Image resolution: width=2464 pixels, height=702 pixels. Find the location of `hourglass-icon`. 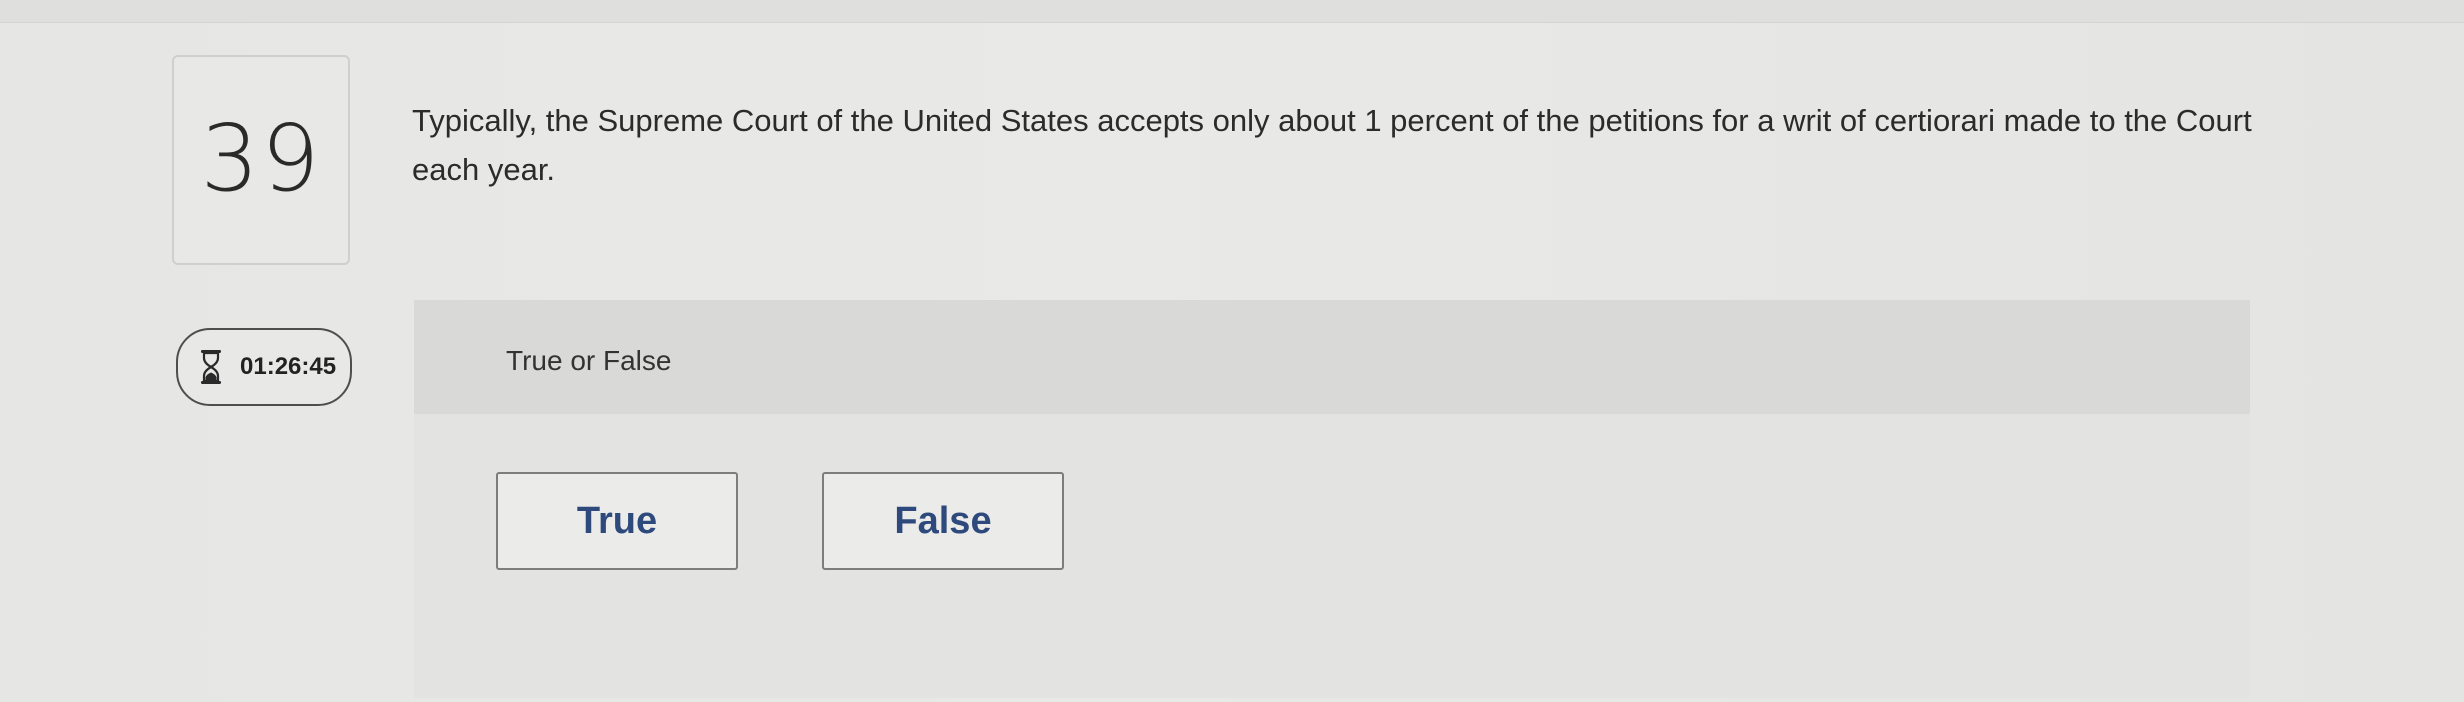

hourglass-icon is located at coordinates (211, 367).